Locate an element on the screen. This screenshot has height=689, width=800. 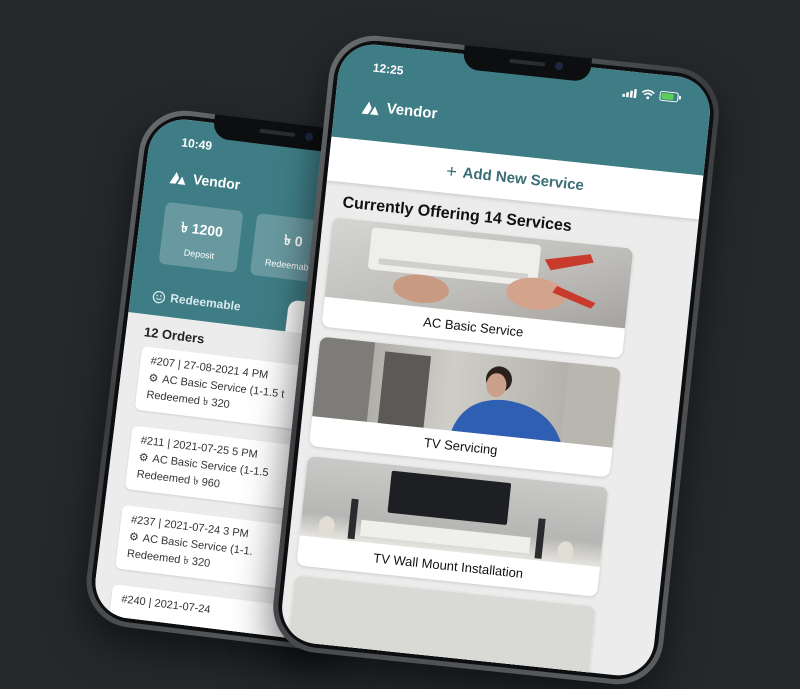
smiley-icon is located at coordinates (159, 296).